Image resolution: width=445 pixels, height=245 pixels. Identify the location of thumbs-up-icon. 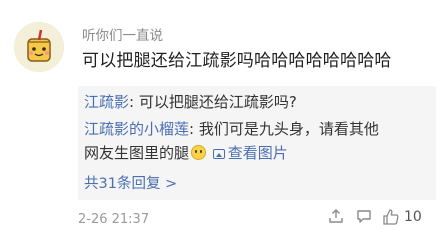
(391, 217).